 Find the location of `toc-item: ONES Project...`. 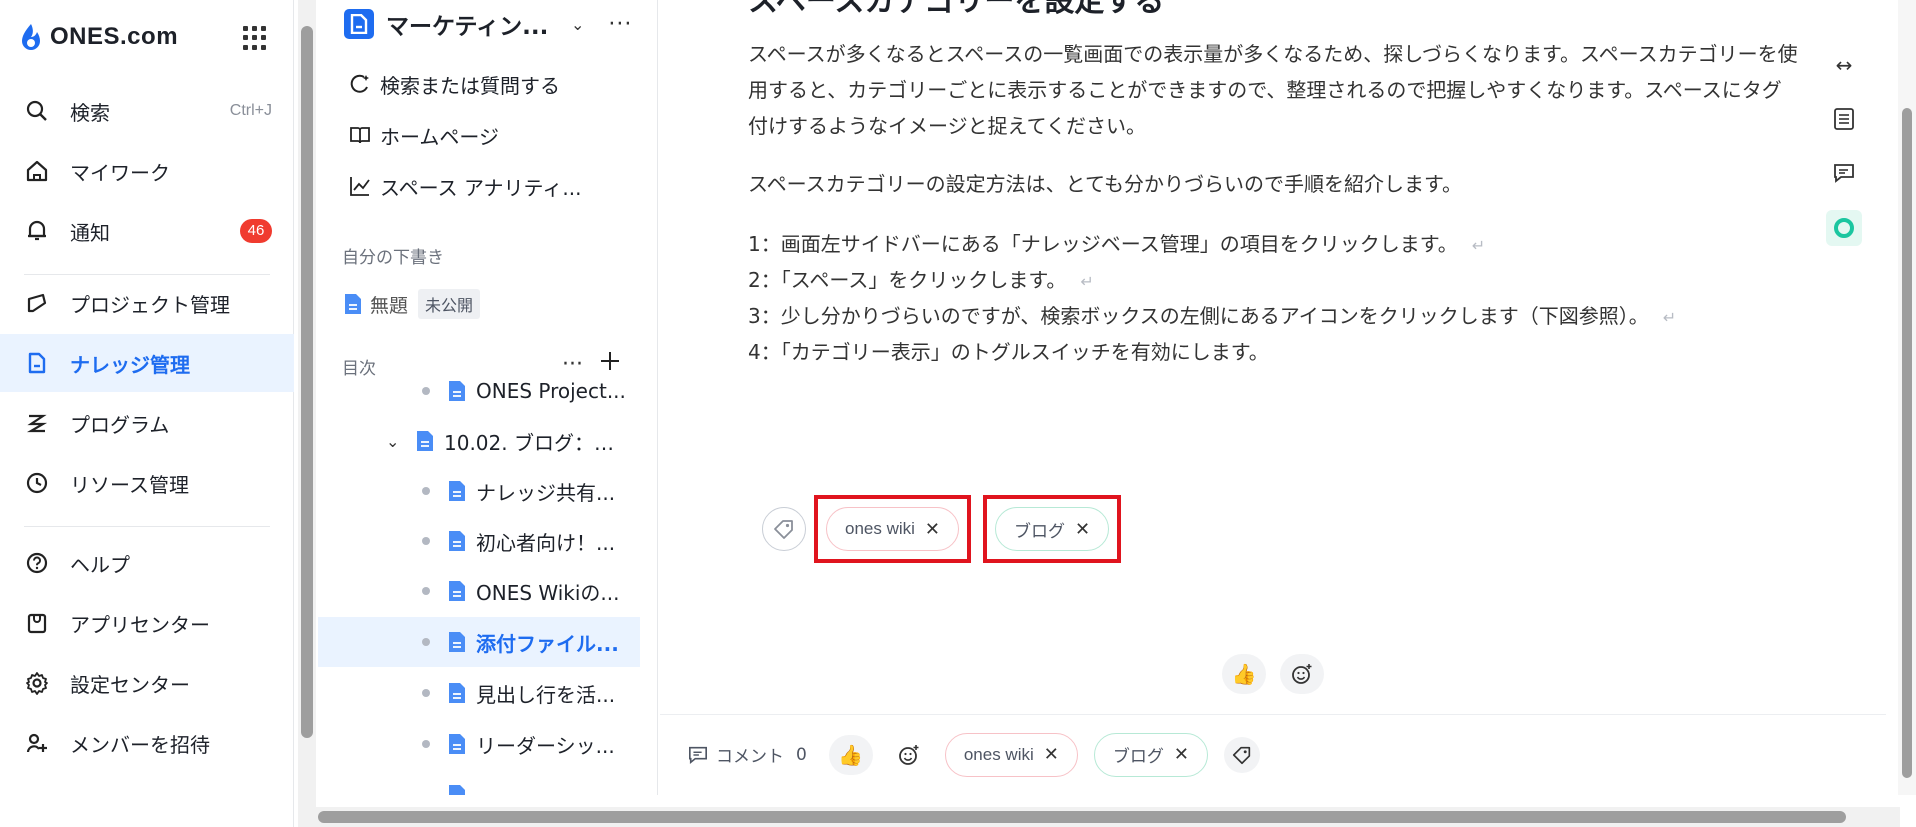

toc-item: ONES Project... is located at coordinates (479, 391).